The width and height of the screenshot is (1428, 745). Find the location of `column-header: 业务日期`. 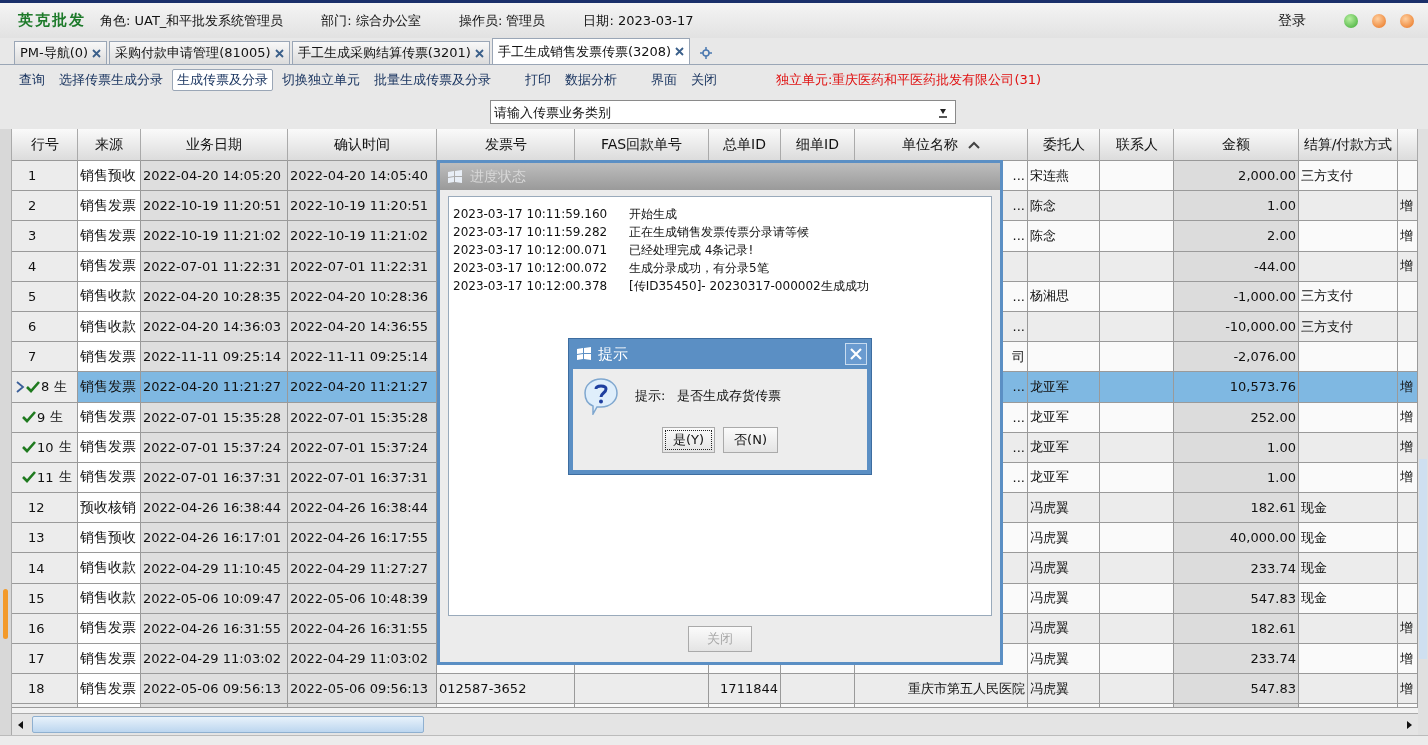

column-header: 业务日期 is located at coordinates (214, 145).